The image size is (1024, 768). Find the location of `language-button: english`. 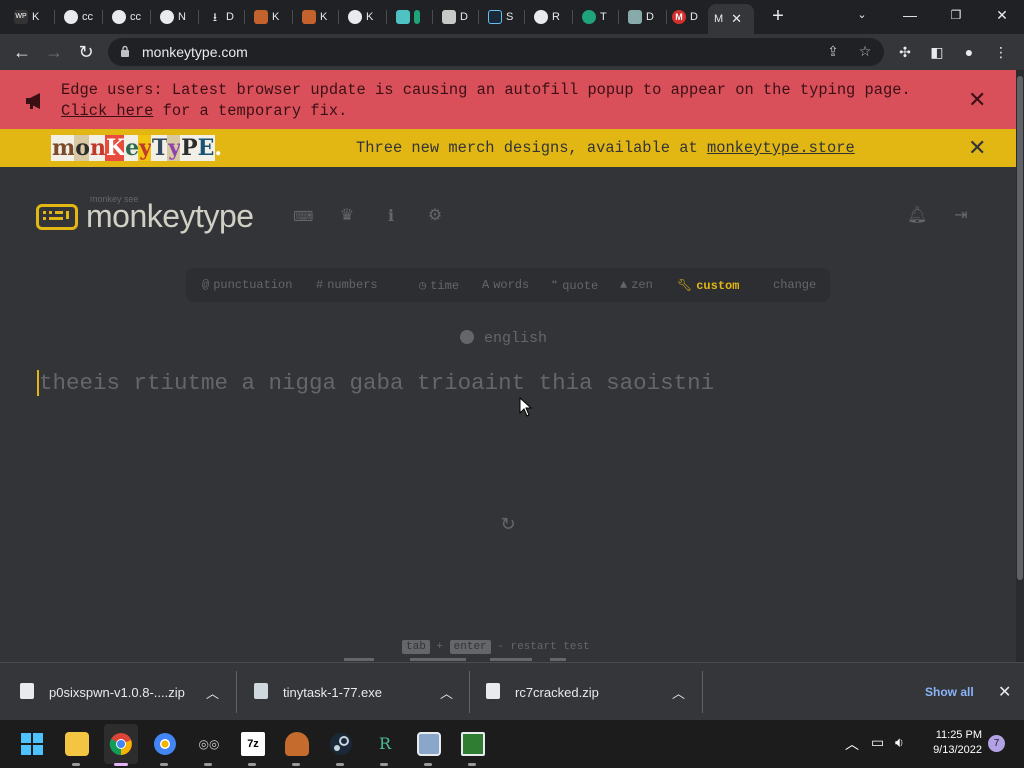

language-button: english is located at coordinates (503, 338).